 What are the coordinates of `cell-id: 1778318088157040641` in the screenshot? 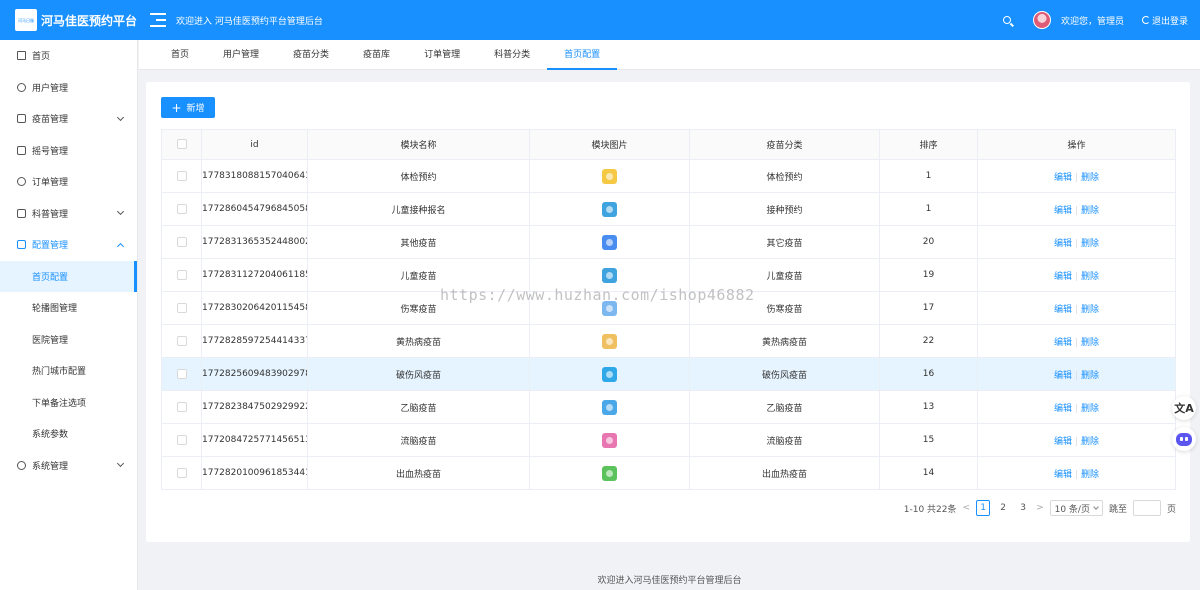 It's located at (254, 176).